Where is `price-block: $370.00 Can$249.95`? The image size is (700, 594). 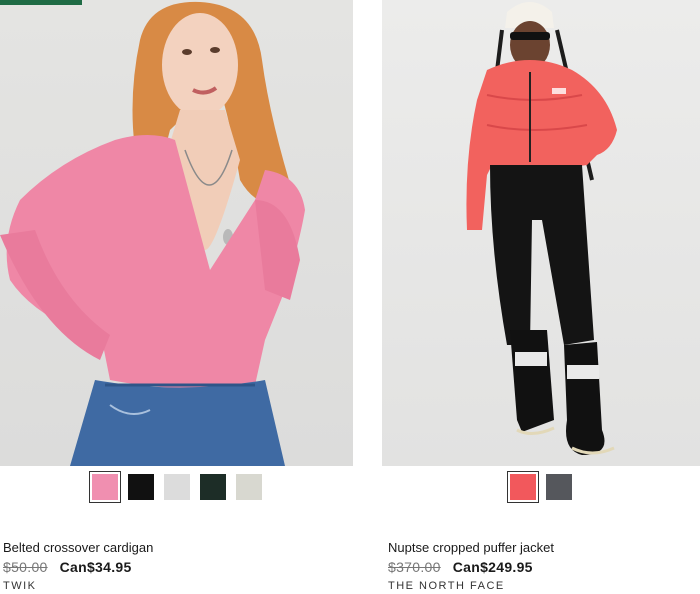 price-block: $370.00 Can$249.95 is located at coordinates (460, 567).